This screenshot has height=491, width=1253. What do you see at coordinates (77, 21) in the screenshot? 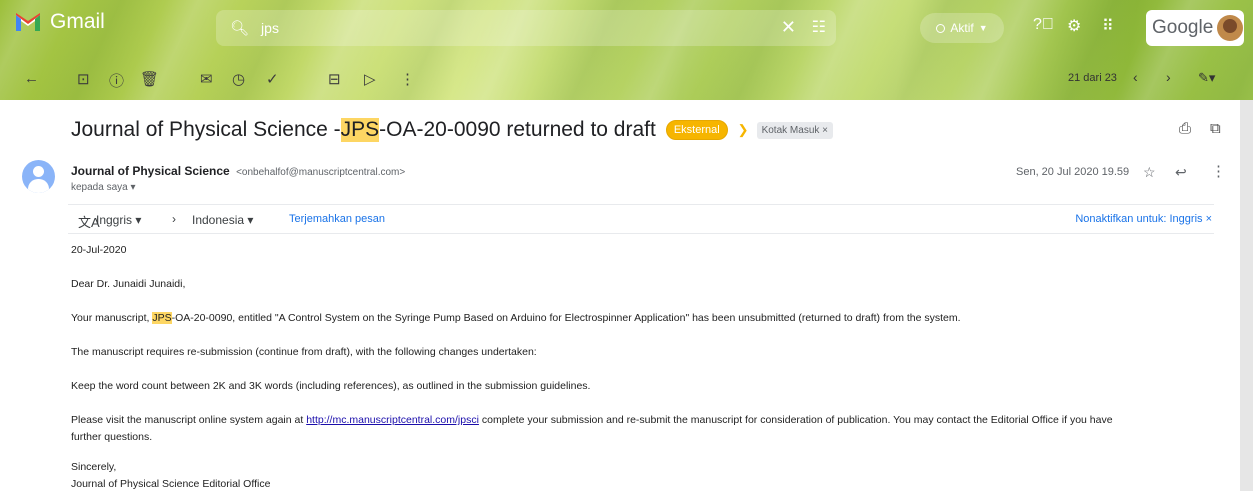
I see `app-name: Gmail` at bounding box center [77, 21].